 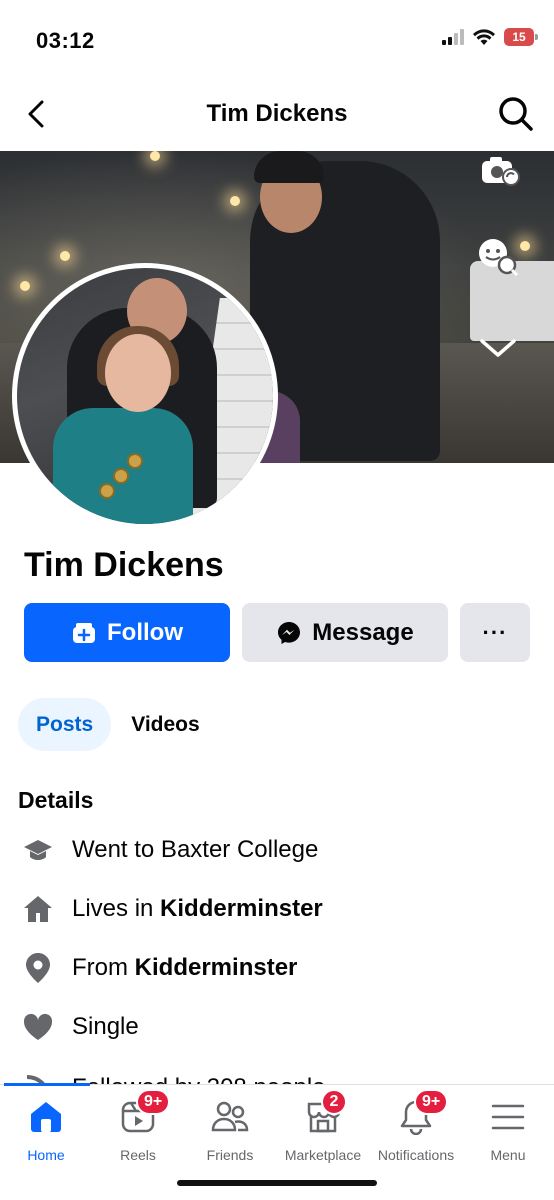 I want to click on cover-camera-button, so click(x=500, y=172).